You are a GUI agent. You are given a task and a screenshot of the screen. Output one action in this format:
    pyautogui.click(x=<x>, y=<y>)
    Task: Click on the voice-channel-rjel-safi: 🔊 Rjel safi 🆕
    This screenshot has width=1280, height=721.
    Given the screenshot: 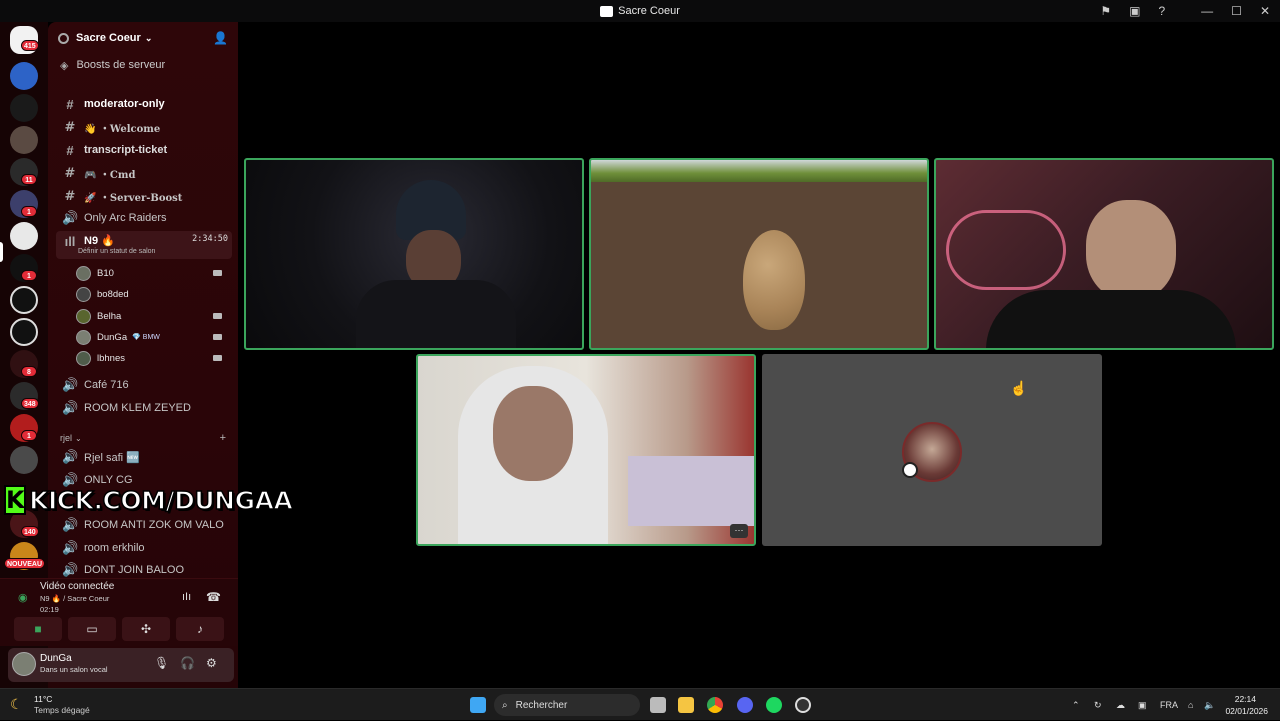 What is the action you would take?
    pyautogui.click(x=144, y=457)
    